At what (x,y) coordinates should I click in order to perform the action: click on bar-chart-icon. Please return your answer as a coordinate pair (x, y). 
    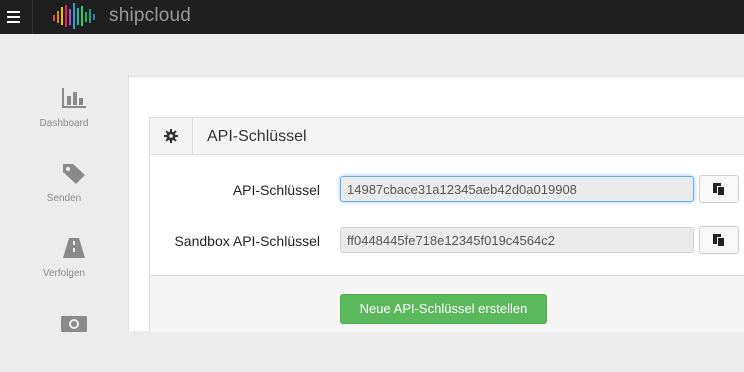
    Looking at the image, I should click on (74, 98).